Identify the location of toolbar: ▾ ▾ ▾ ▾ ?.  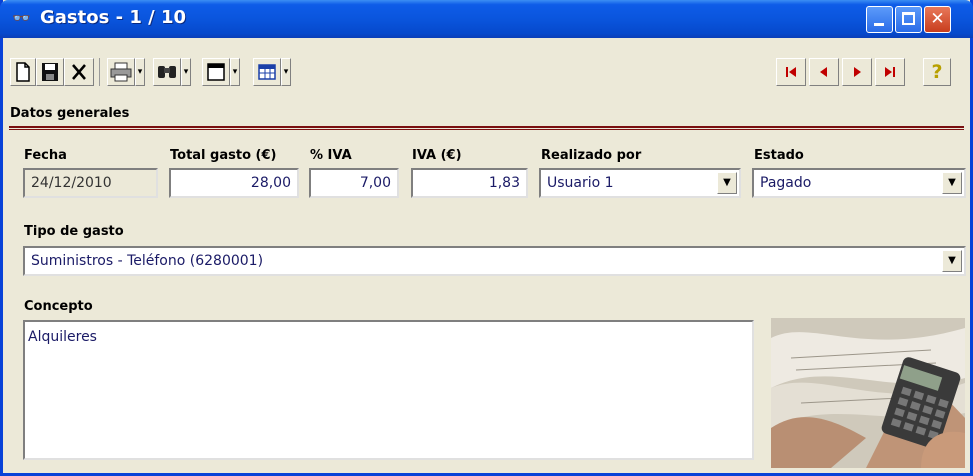
(486, 67).